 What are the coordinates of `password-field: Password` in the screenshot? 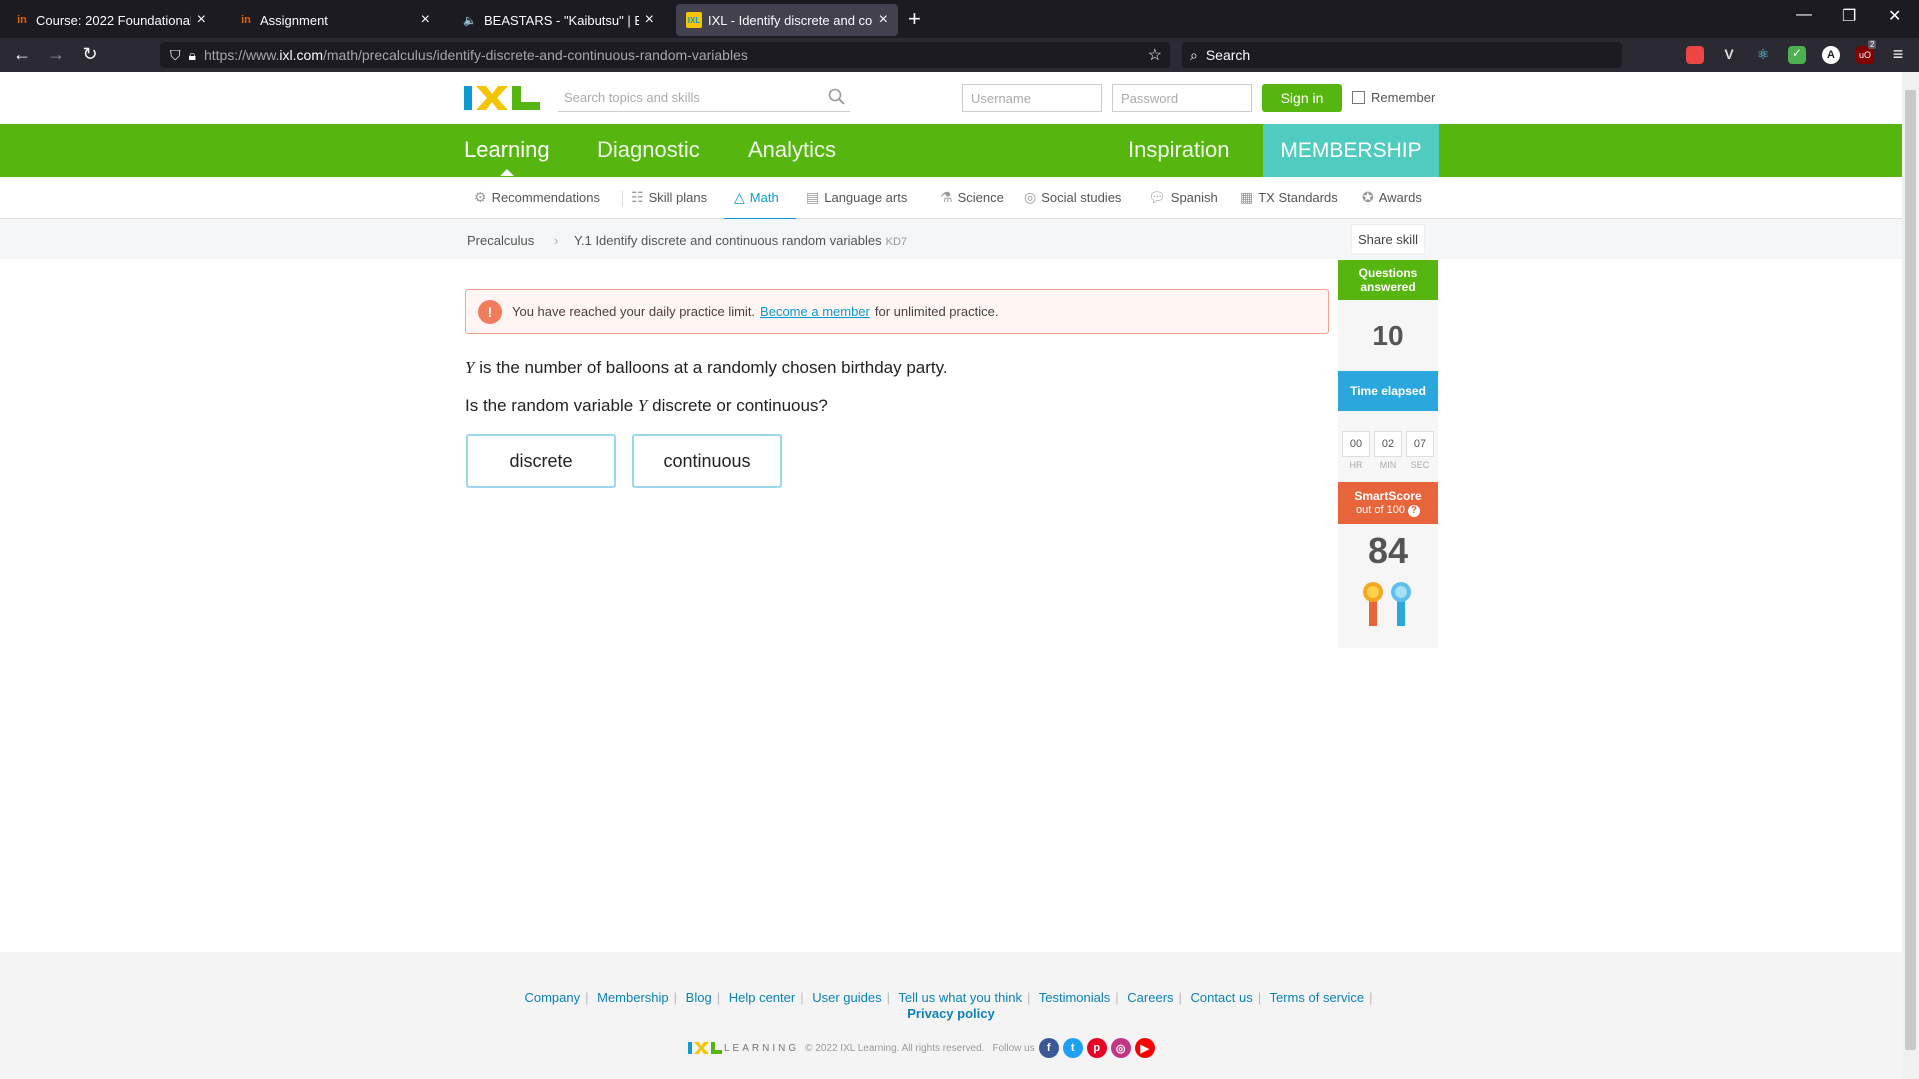 It's located at (1182, 98).